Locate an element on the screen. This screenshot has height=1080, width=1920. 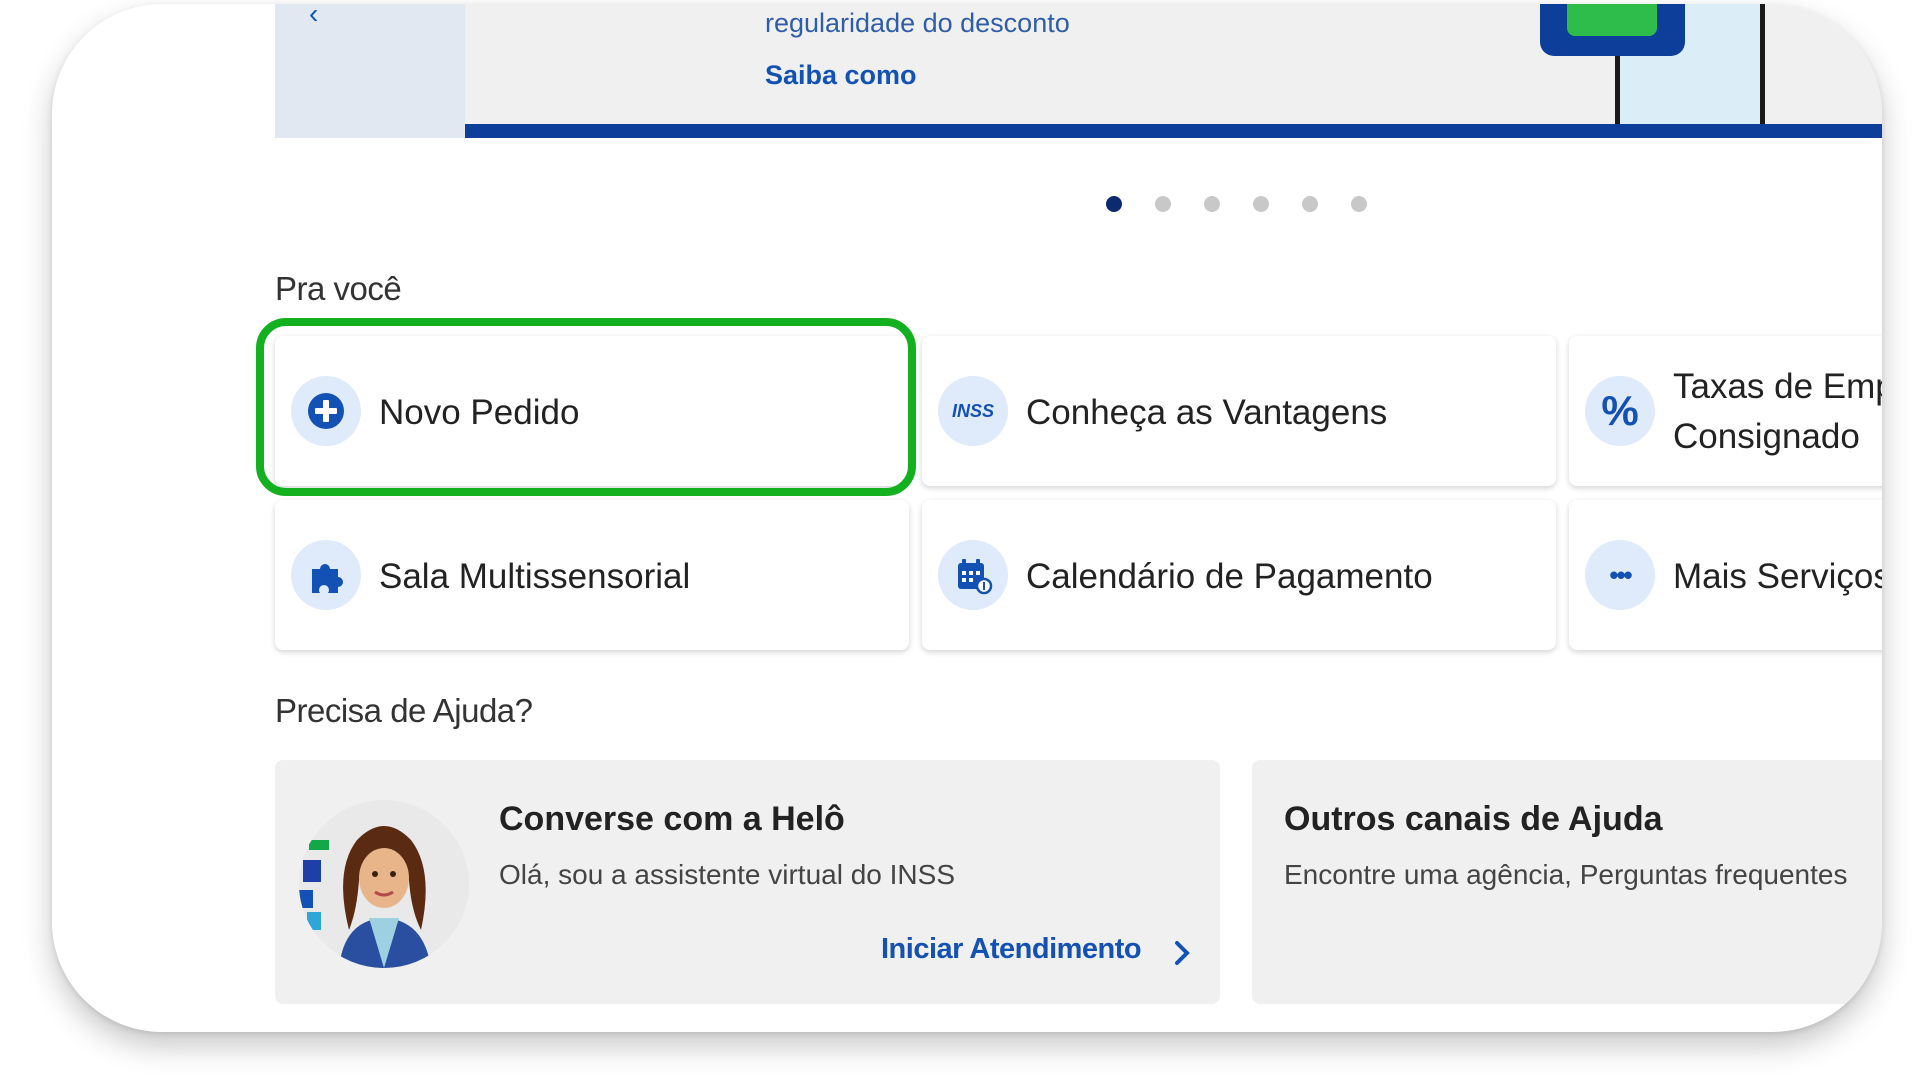
percent-icon: % is located at coordinates (1620, 411).